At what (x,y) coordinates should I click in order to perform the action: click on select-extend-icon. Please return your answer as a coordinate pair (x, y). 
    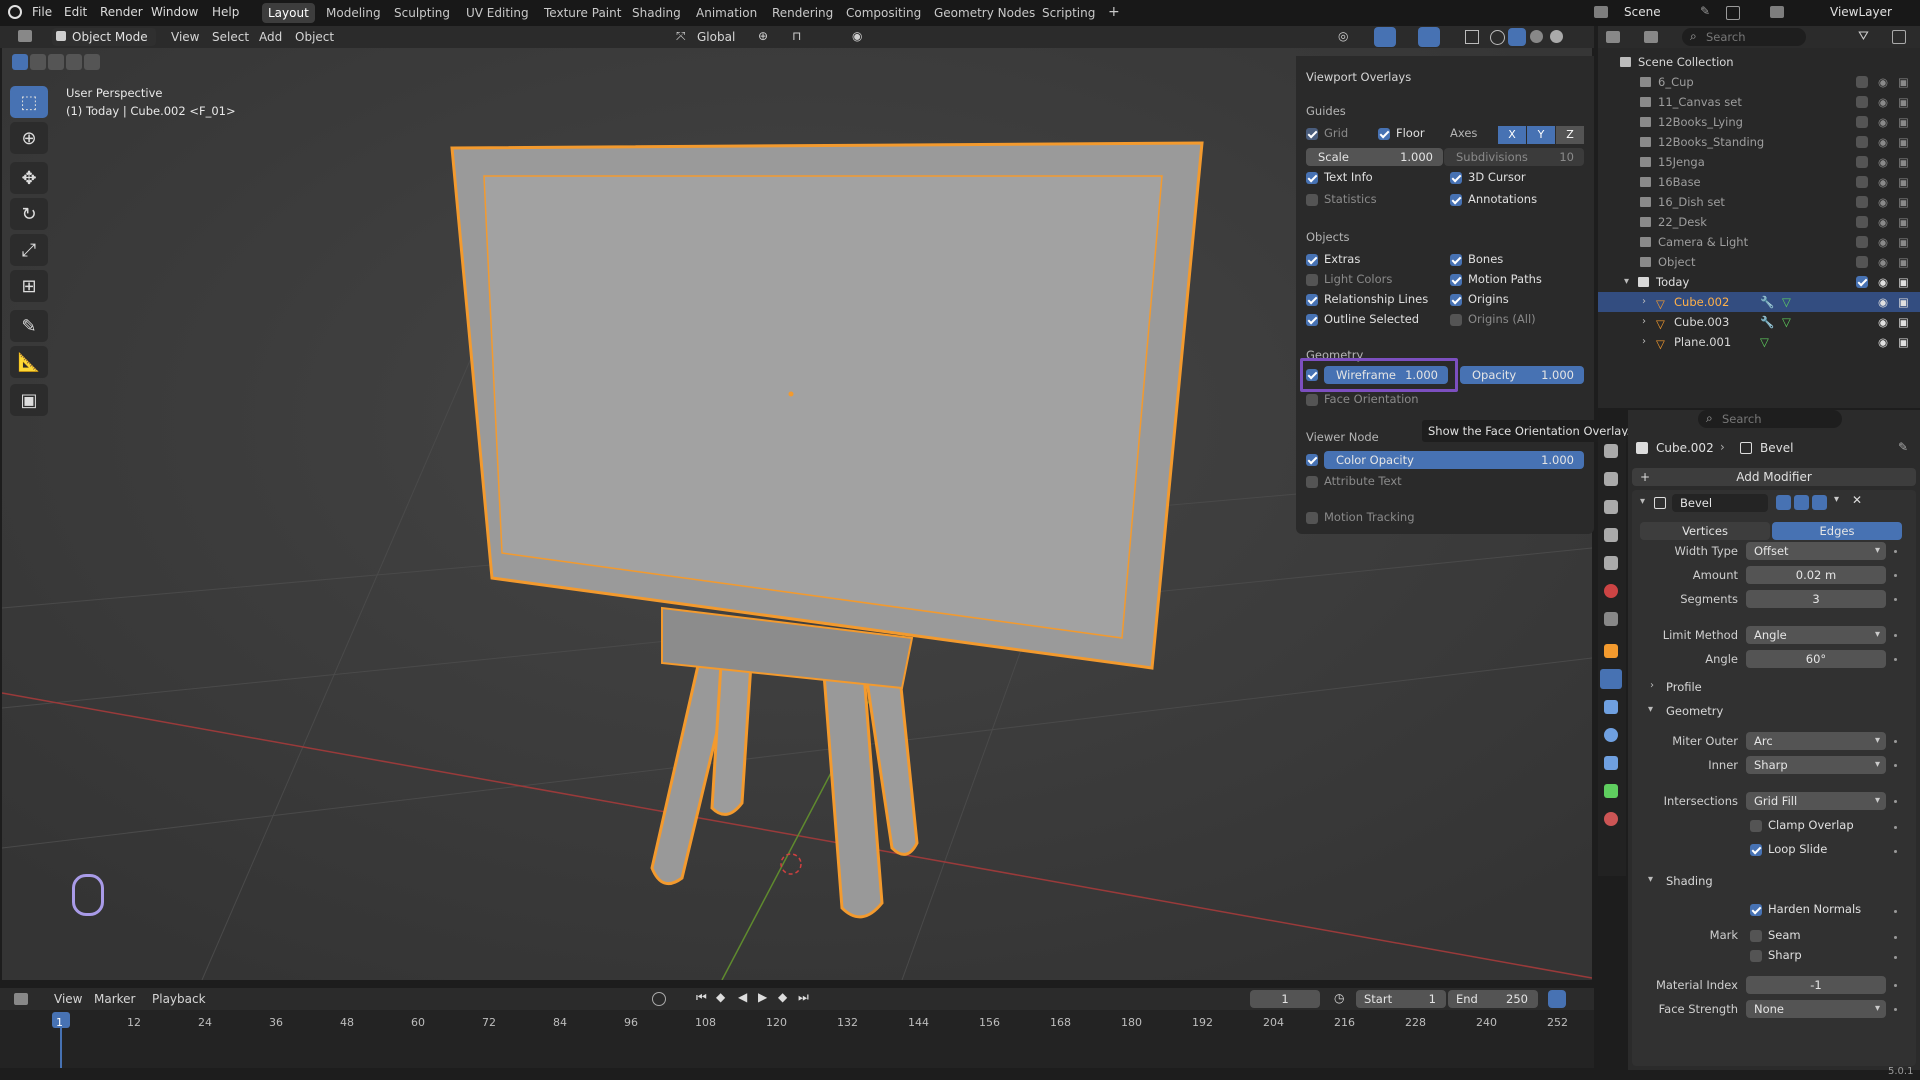
    Looking at the image, I should click on (38, 62).